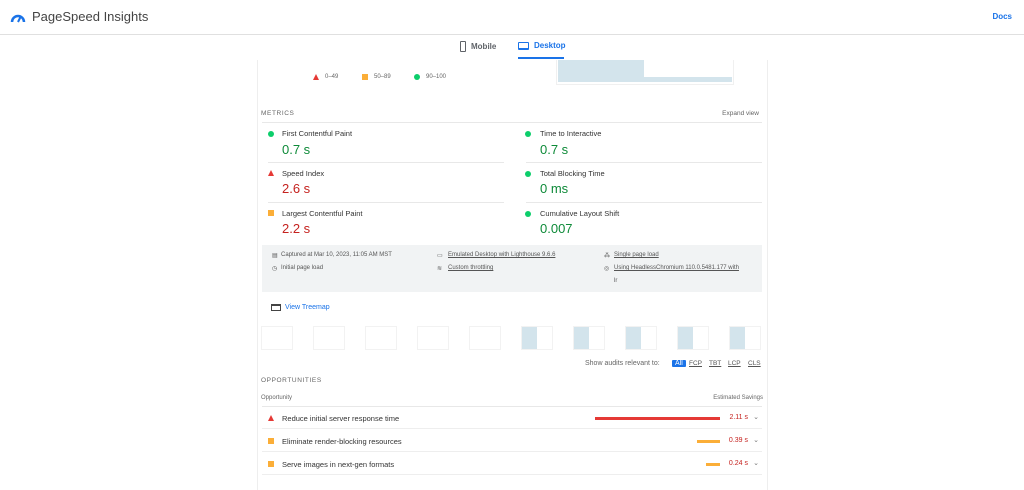 The width and height of the screenshot is (1024, 490). I want to click on tab-mobile: Mobile, so click(478, 46).